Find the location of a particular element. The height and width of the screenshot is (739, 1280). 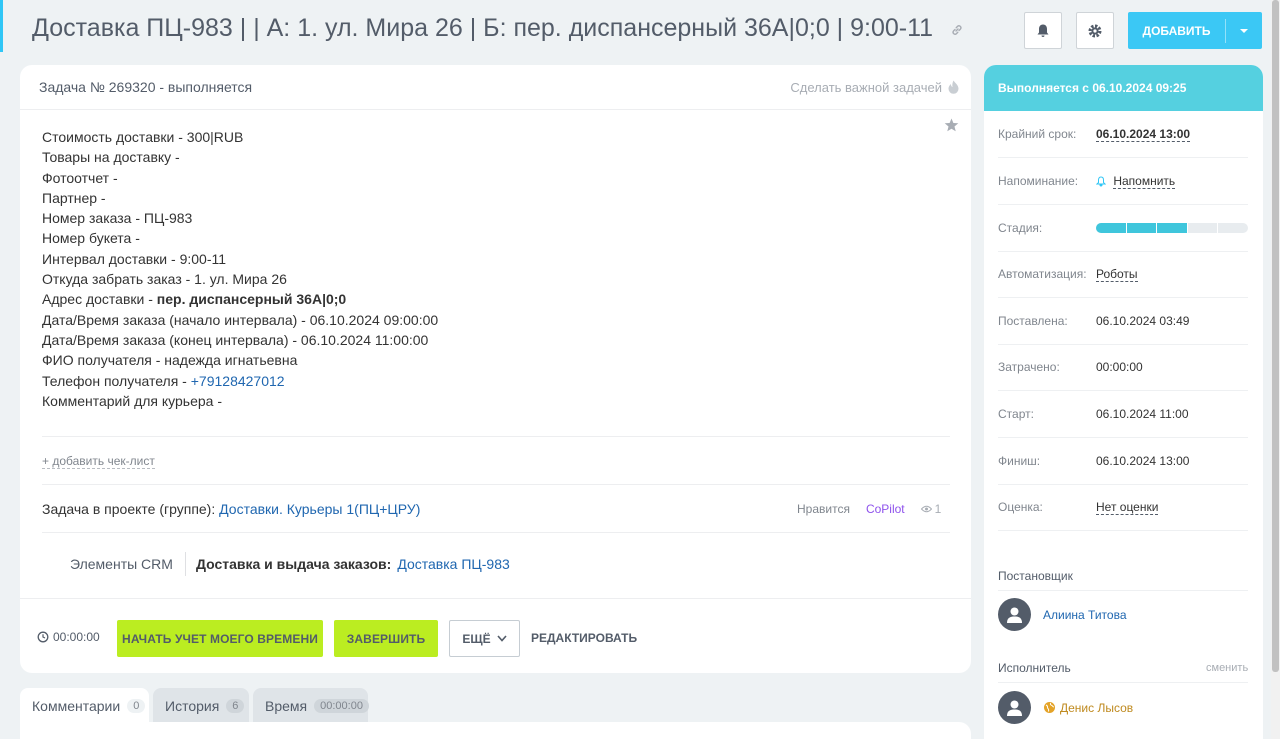

make-important-link: Сделать важной задачей is located at coordinates (874, 87).